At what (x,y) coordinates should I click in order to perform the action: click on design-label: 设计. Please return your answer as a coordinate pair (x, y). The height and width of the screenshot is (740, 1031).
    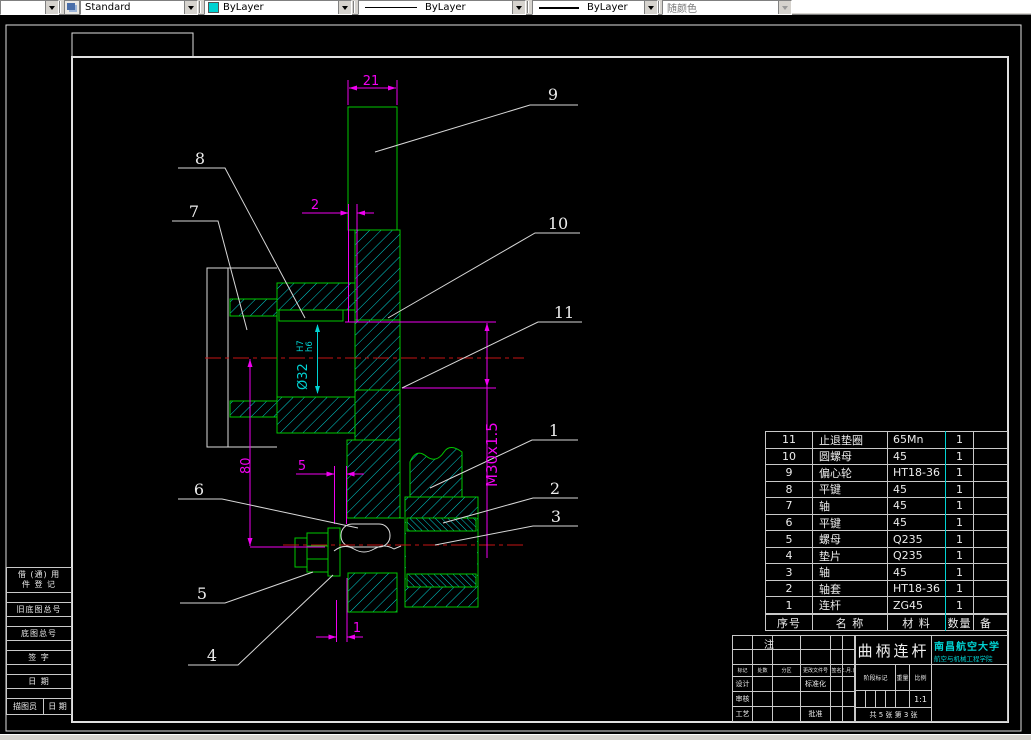
    Looking at the image, I should click on (742, 684).